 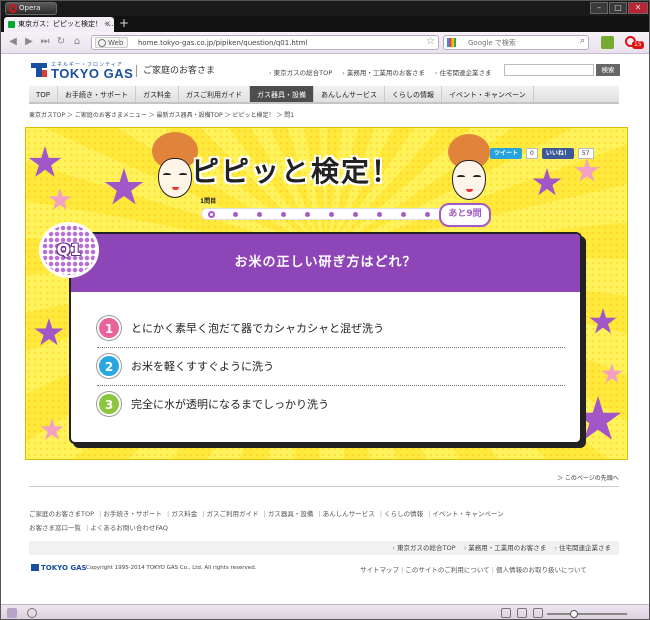 What do you see at coordinates (549, 70) in the screenshot?
I see `site-search-input` at bounding box center [549, 70].